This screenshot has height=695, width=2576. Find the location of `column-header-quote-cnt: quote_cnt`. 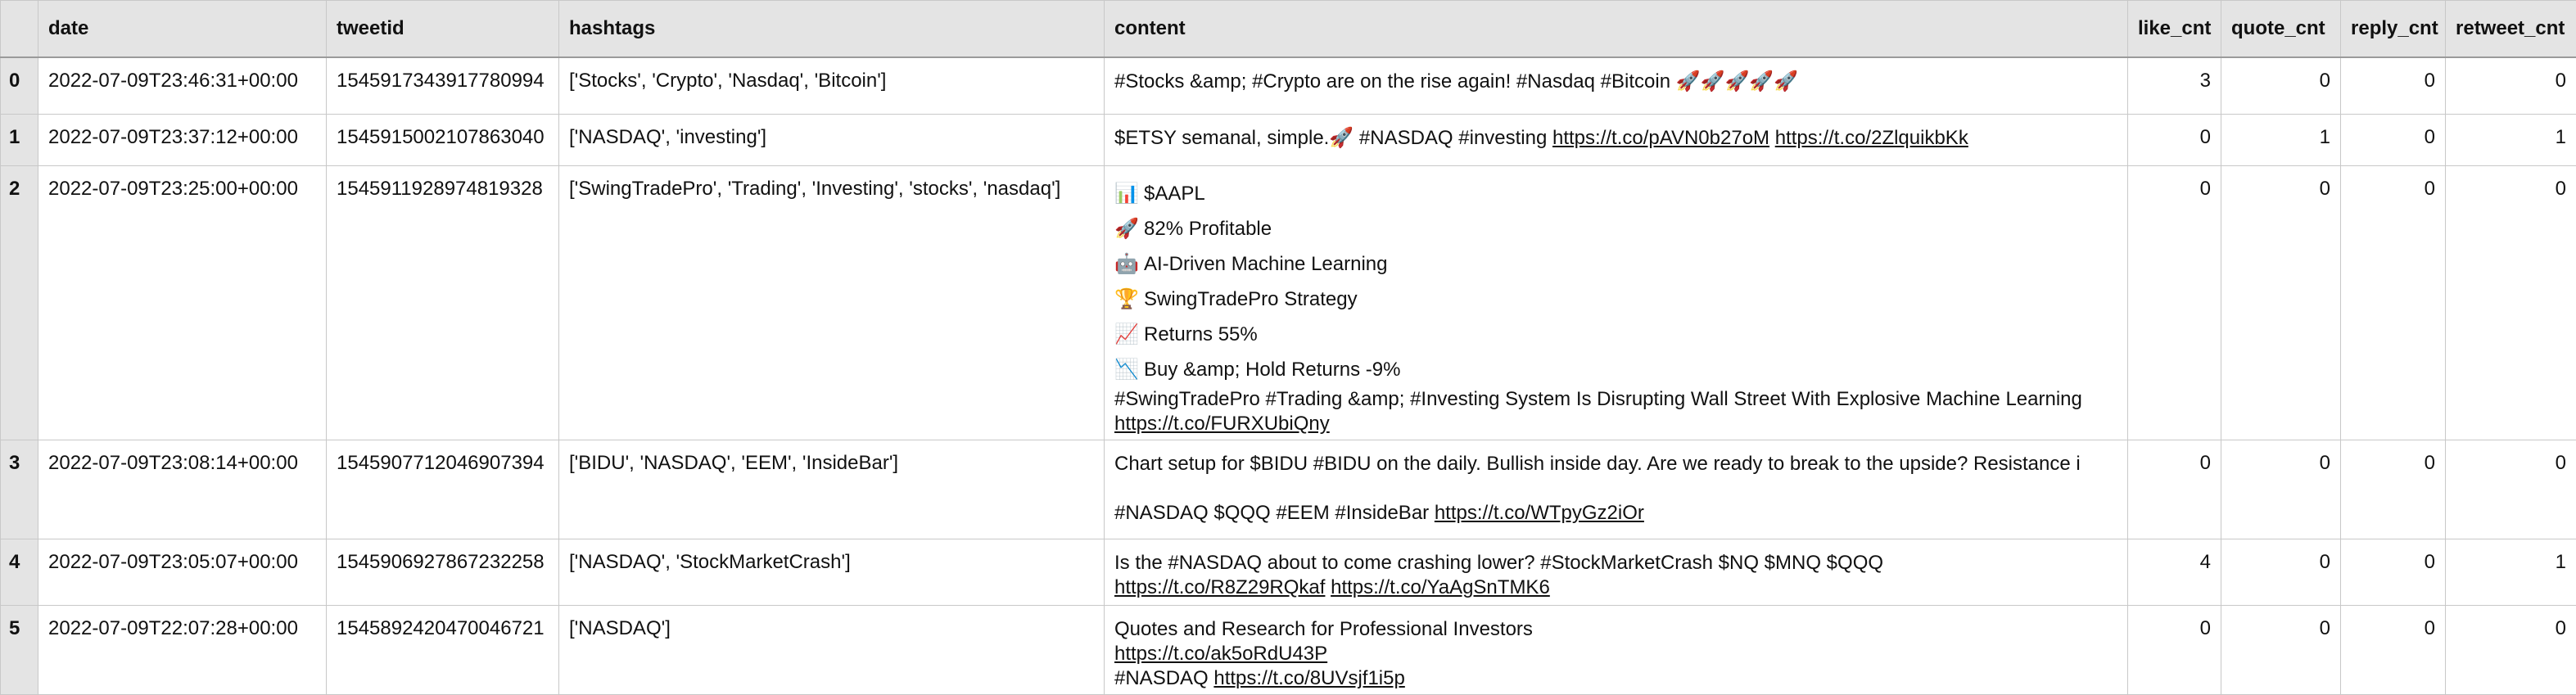

column-header-quote-cnt: quote_cnt is located at coordinates (2281, 30).